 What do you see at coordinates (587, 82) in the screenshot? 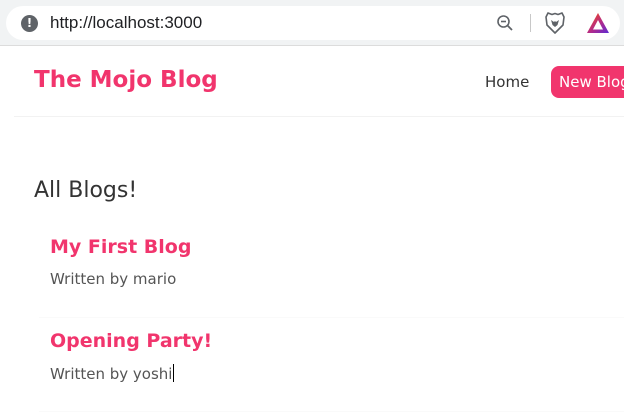
I see `new-blog-button: New Blog` at bounding box center [587, 82].